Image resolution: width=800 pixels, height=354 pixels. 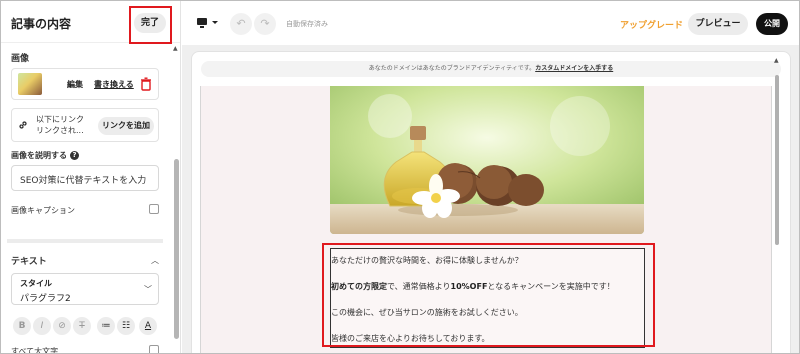 What do you see at coordinates (175, 48) in the screenshot?
I see `scroll-up-arrow: ▲` at bounding box center [175, 48].